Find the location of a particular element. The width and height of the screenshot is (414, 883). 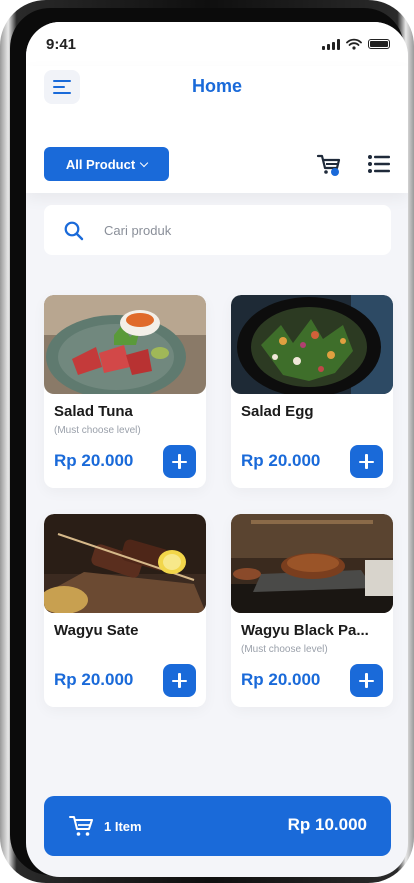

battery-icon is located at coordinates (379, 44).